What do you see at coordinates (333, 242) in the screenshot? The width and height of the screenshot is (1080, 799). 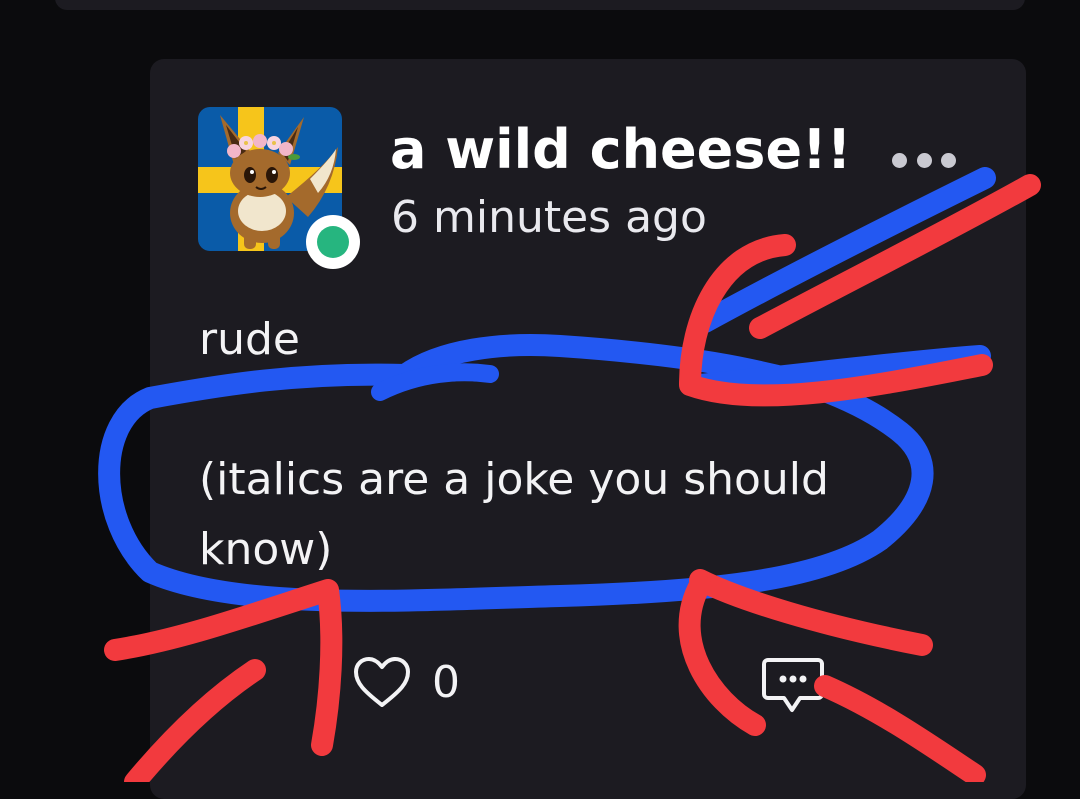 I see `online-status-indicator` at bounding box center [333, 242].